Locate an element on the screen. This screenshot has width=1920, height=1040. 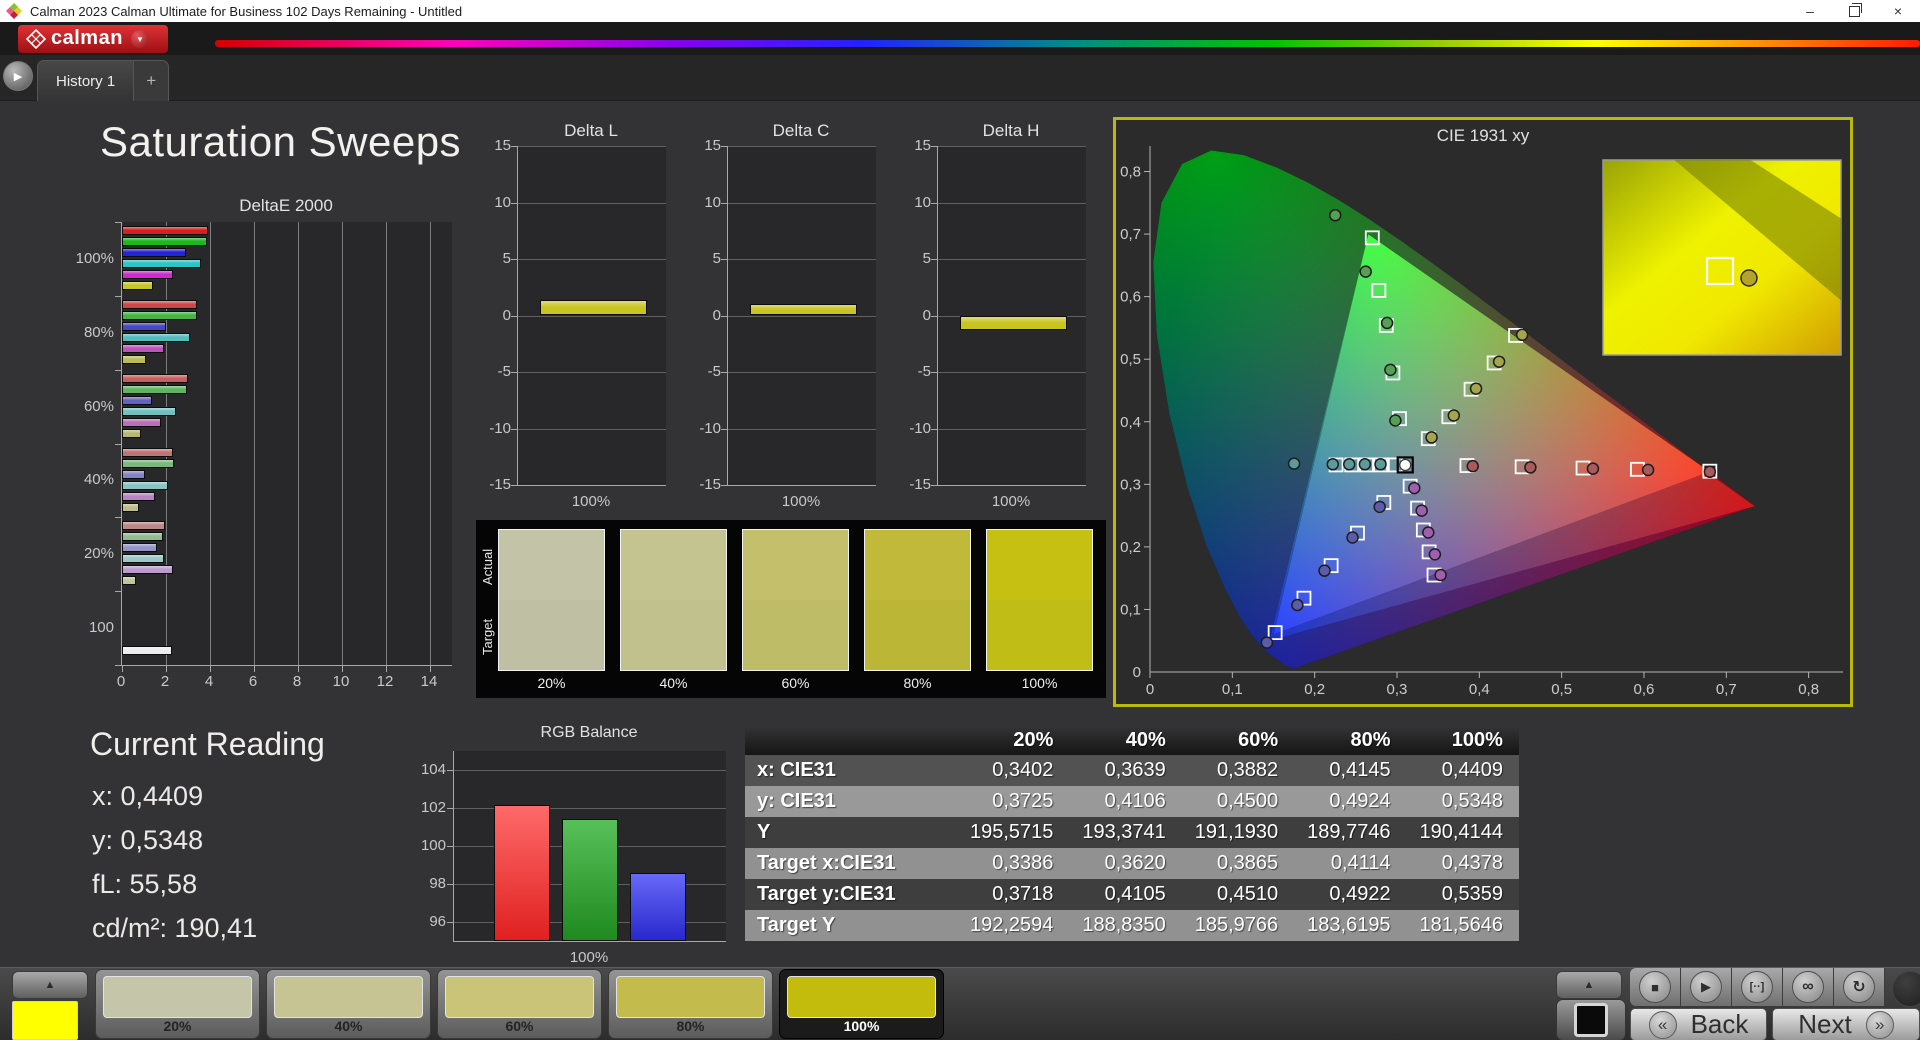
calman-menu-button: calman ▼ is located at coordinates (93, 39).